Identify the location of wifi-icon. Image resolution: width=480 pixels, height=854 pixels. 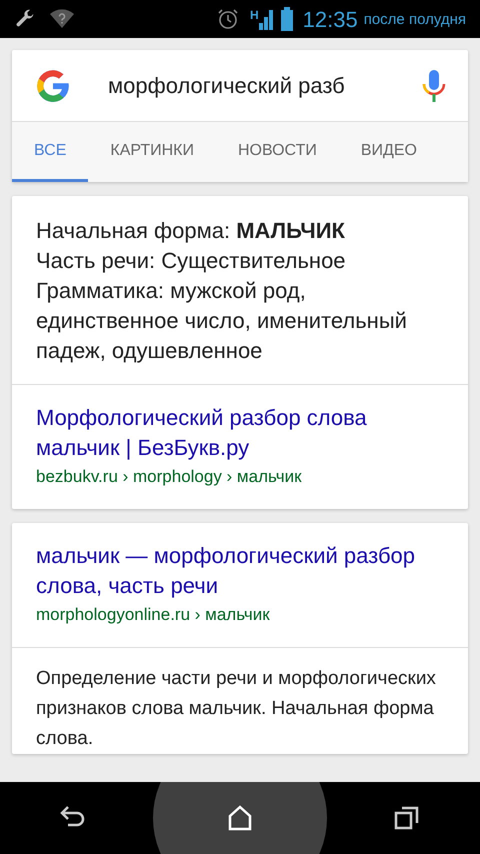
(62, 19).